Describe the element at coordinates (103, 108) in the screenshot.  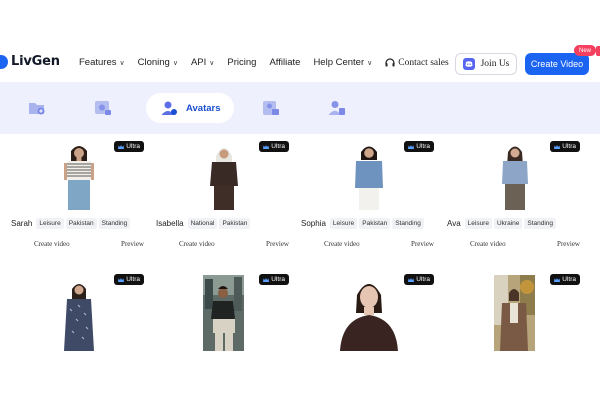
I see `video-edit-icon` at that location.